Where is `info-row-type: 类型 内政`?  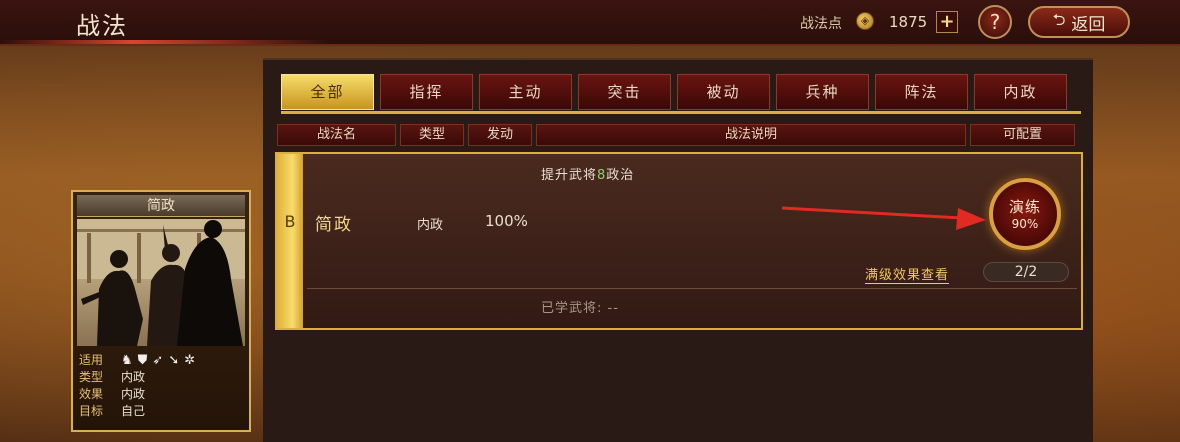
info-row-type: 类型 内政 is located at coordinates (137, 377).